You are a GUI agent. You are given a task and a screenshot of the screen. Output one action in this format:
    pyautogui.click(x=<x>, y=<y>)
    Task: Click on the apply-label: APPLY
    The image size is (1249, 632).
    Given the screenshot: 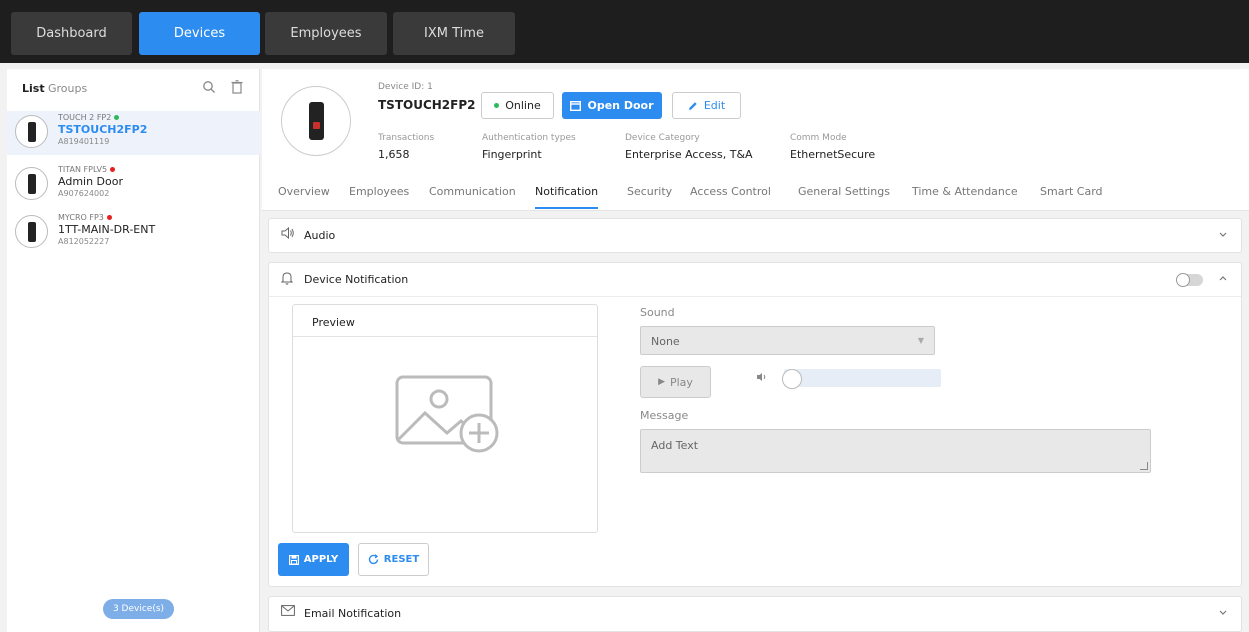 What is the action you would take?
    pyautogui.click(x=321, y=559)
    